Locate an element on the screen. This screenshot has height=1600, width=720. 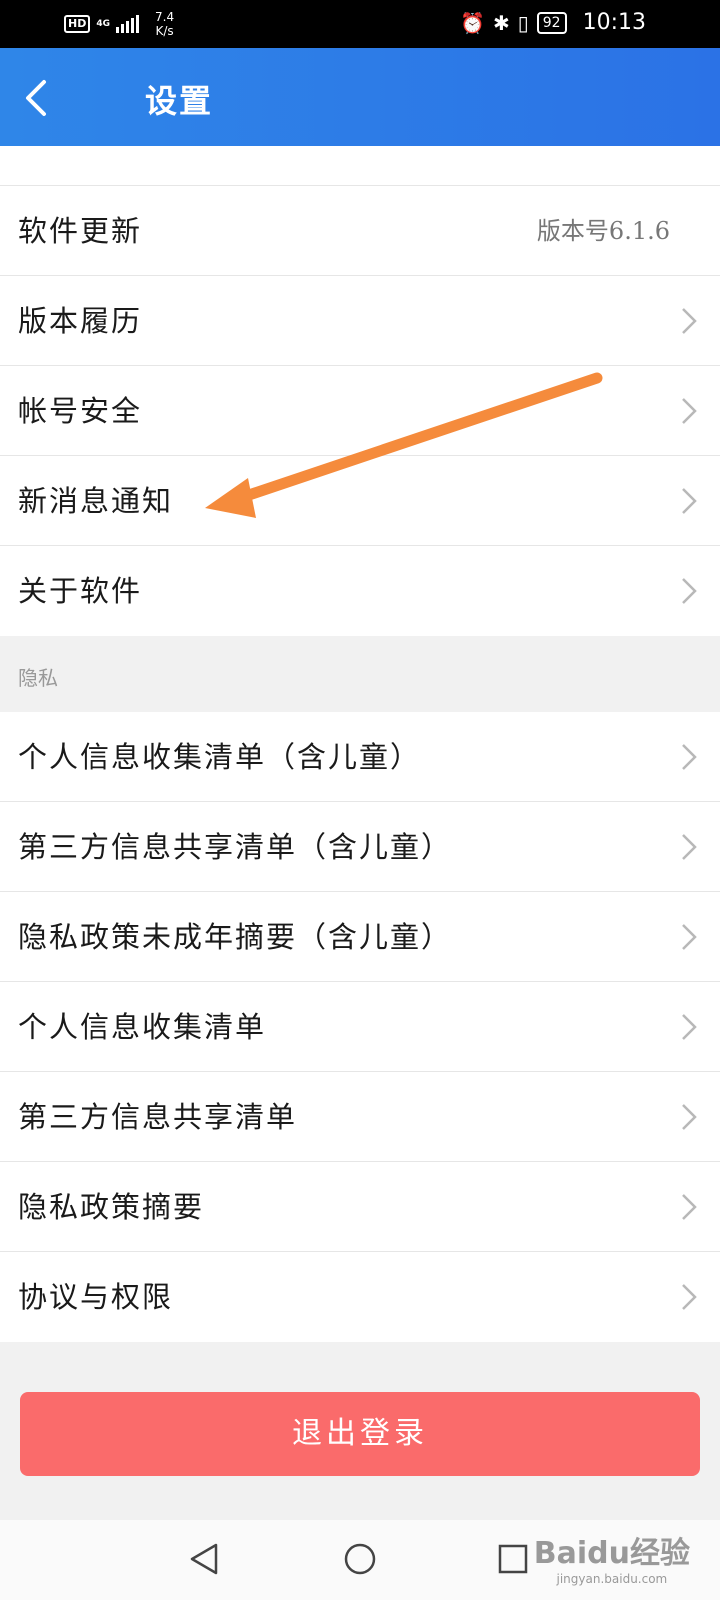
privacy-item-label: 第三方信息共享清单（含儿童） is located at coordinates (235, 847).